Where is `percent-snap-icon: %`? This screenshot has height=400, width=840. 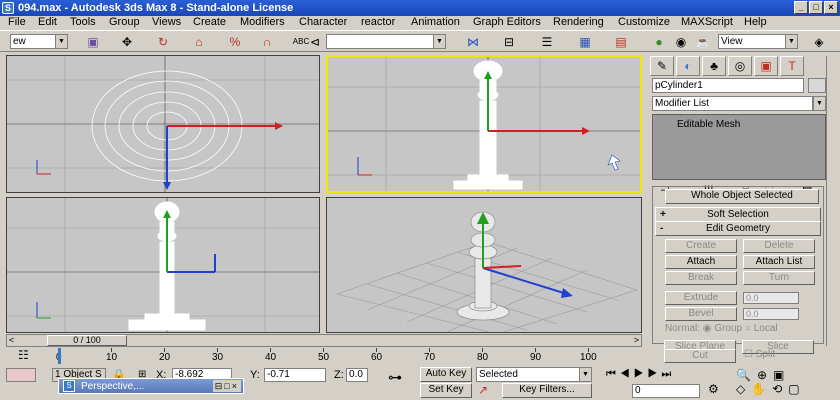
percent-snap-icon: % is located at coordinates (235, 42).